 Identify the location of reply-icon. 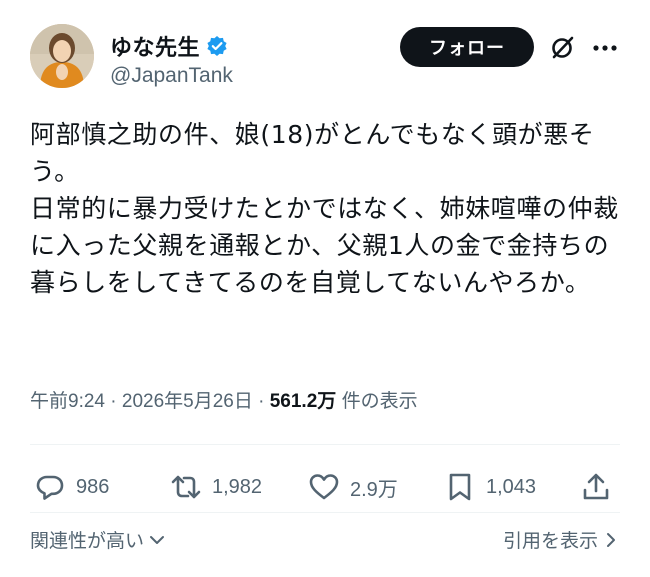
(50, 487).